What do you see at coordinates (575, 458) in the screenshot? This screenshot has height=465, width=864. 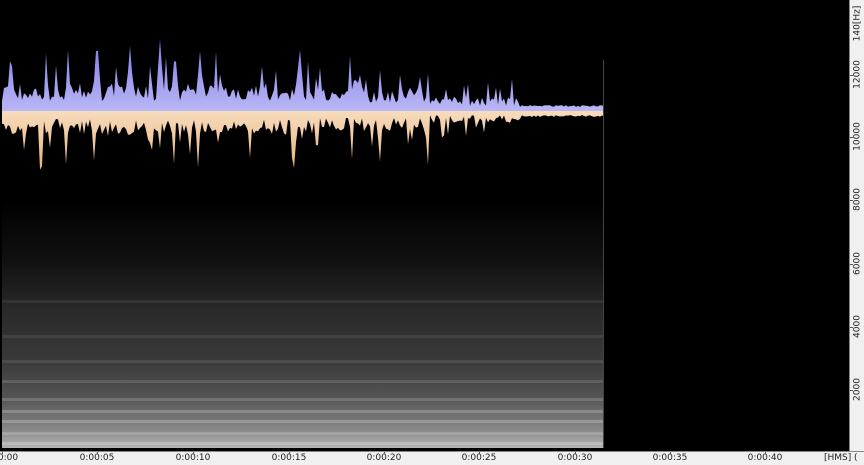 I see `time-tick-label: 0:00:30` at bounding box center [575, 458].